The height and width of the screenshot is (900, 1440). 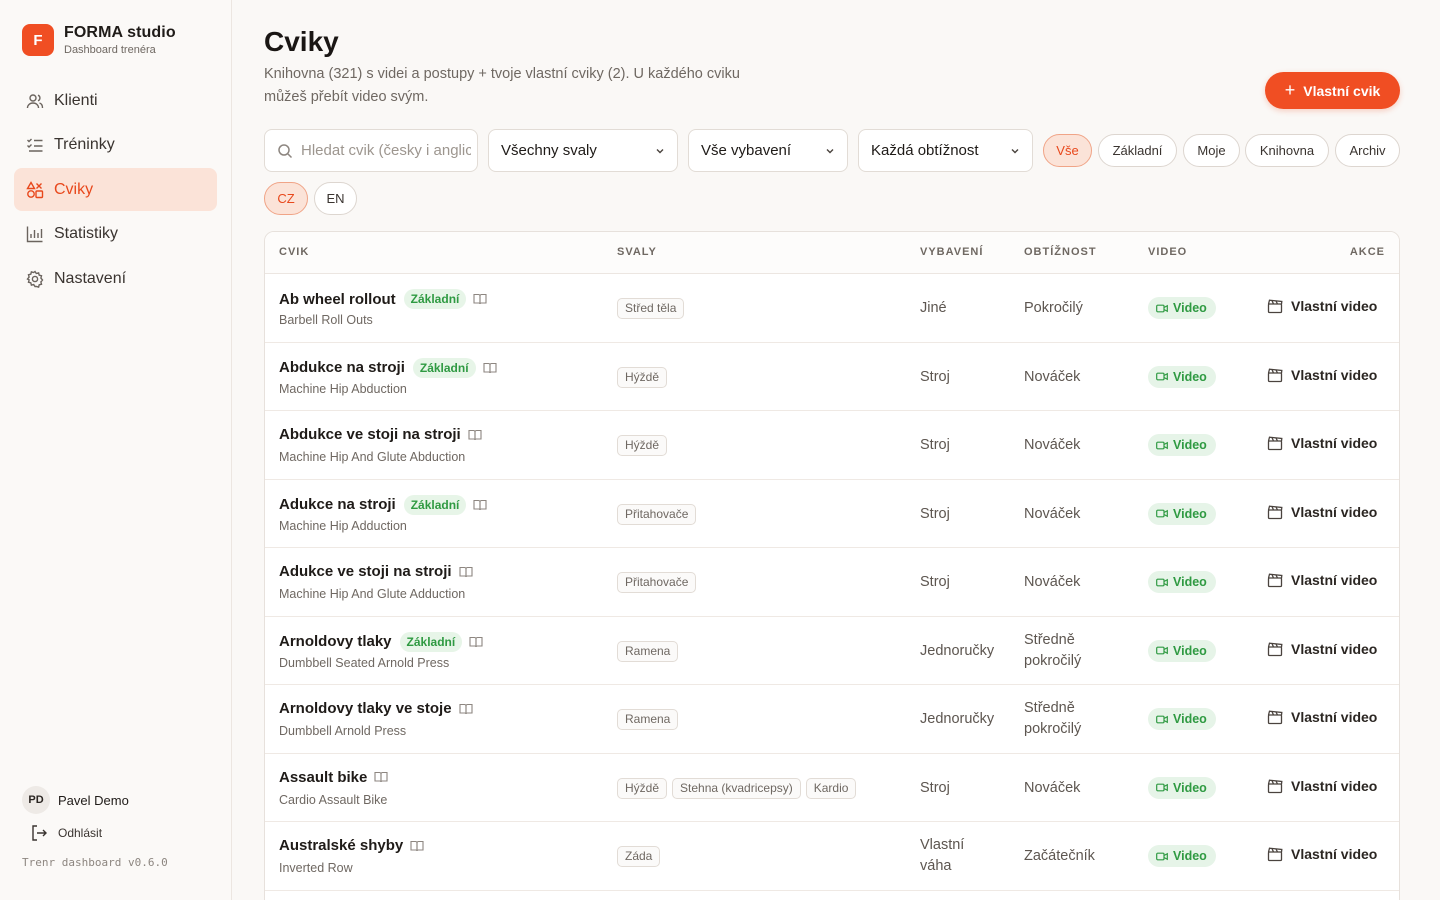 I want to click on lang-pill-cz: CZ, so click(x=286, y=198).